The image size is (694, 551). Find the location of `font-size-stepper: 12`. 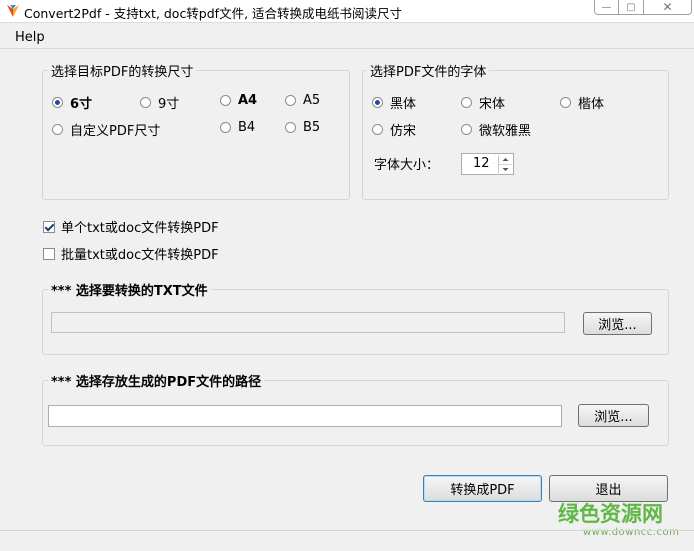

font-size-stepper: 12 is located at coordinates (487, 164).